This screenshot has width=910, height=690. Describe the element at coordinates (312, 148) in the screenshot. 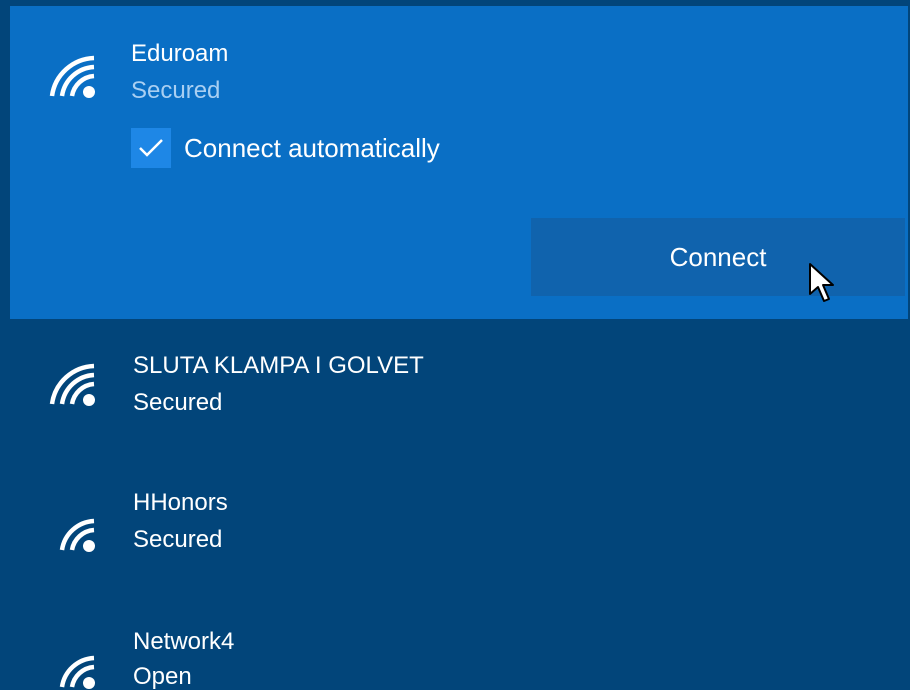

I see `connect-automatically-label: Connect automatically` at that location.